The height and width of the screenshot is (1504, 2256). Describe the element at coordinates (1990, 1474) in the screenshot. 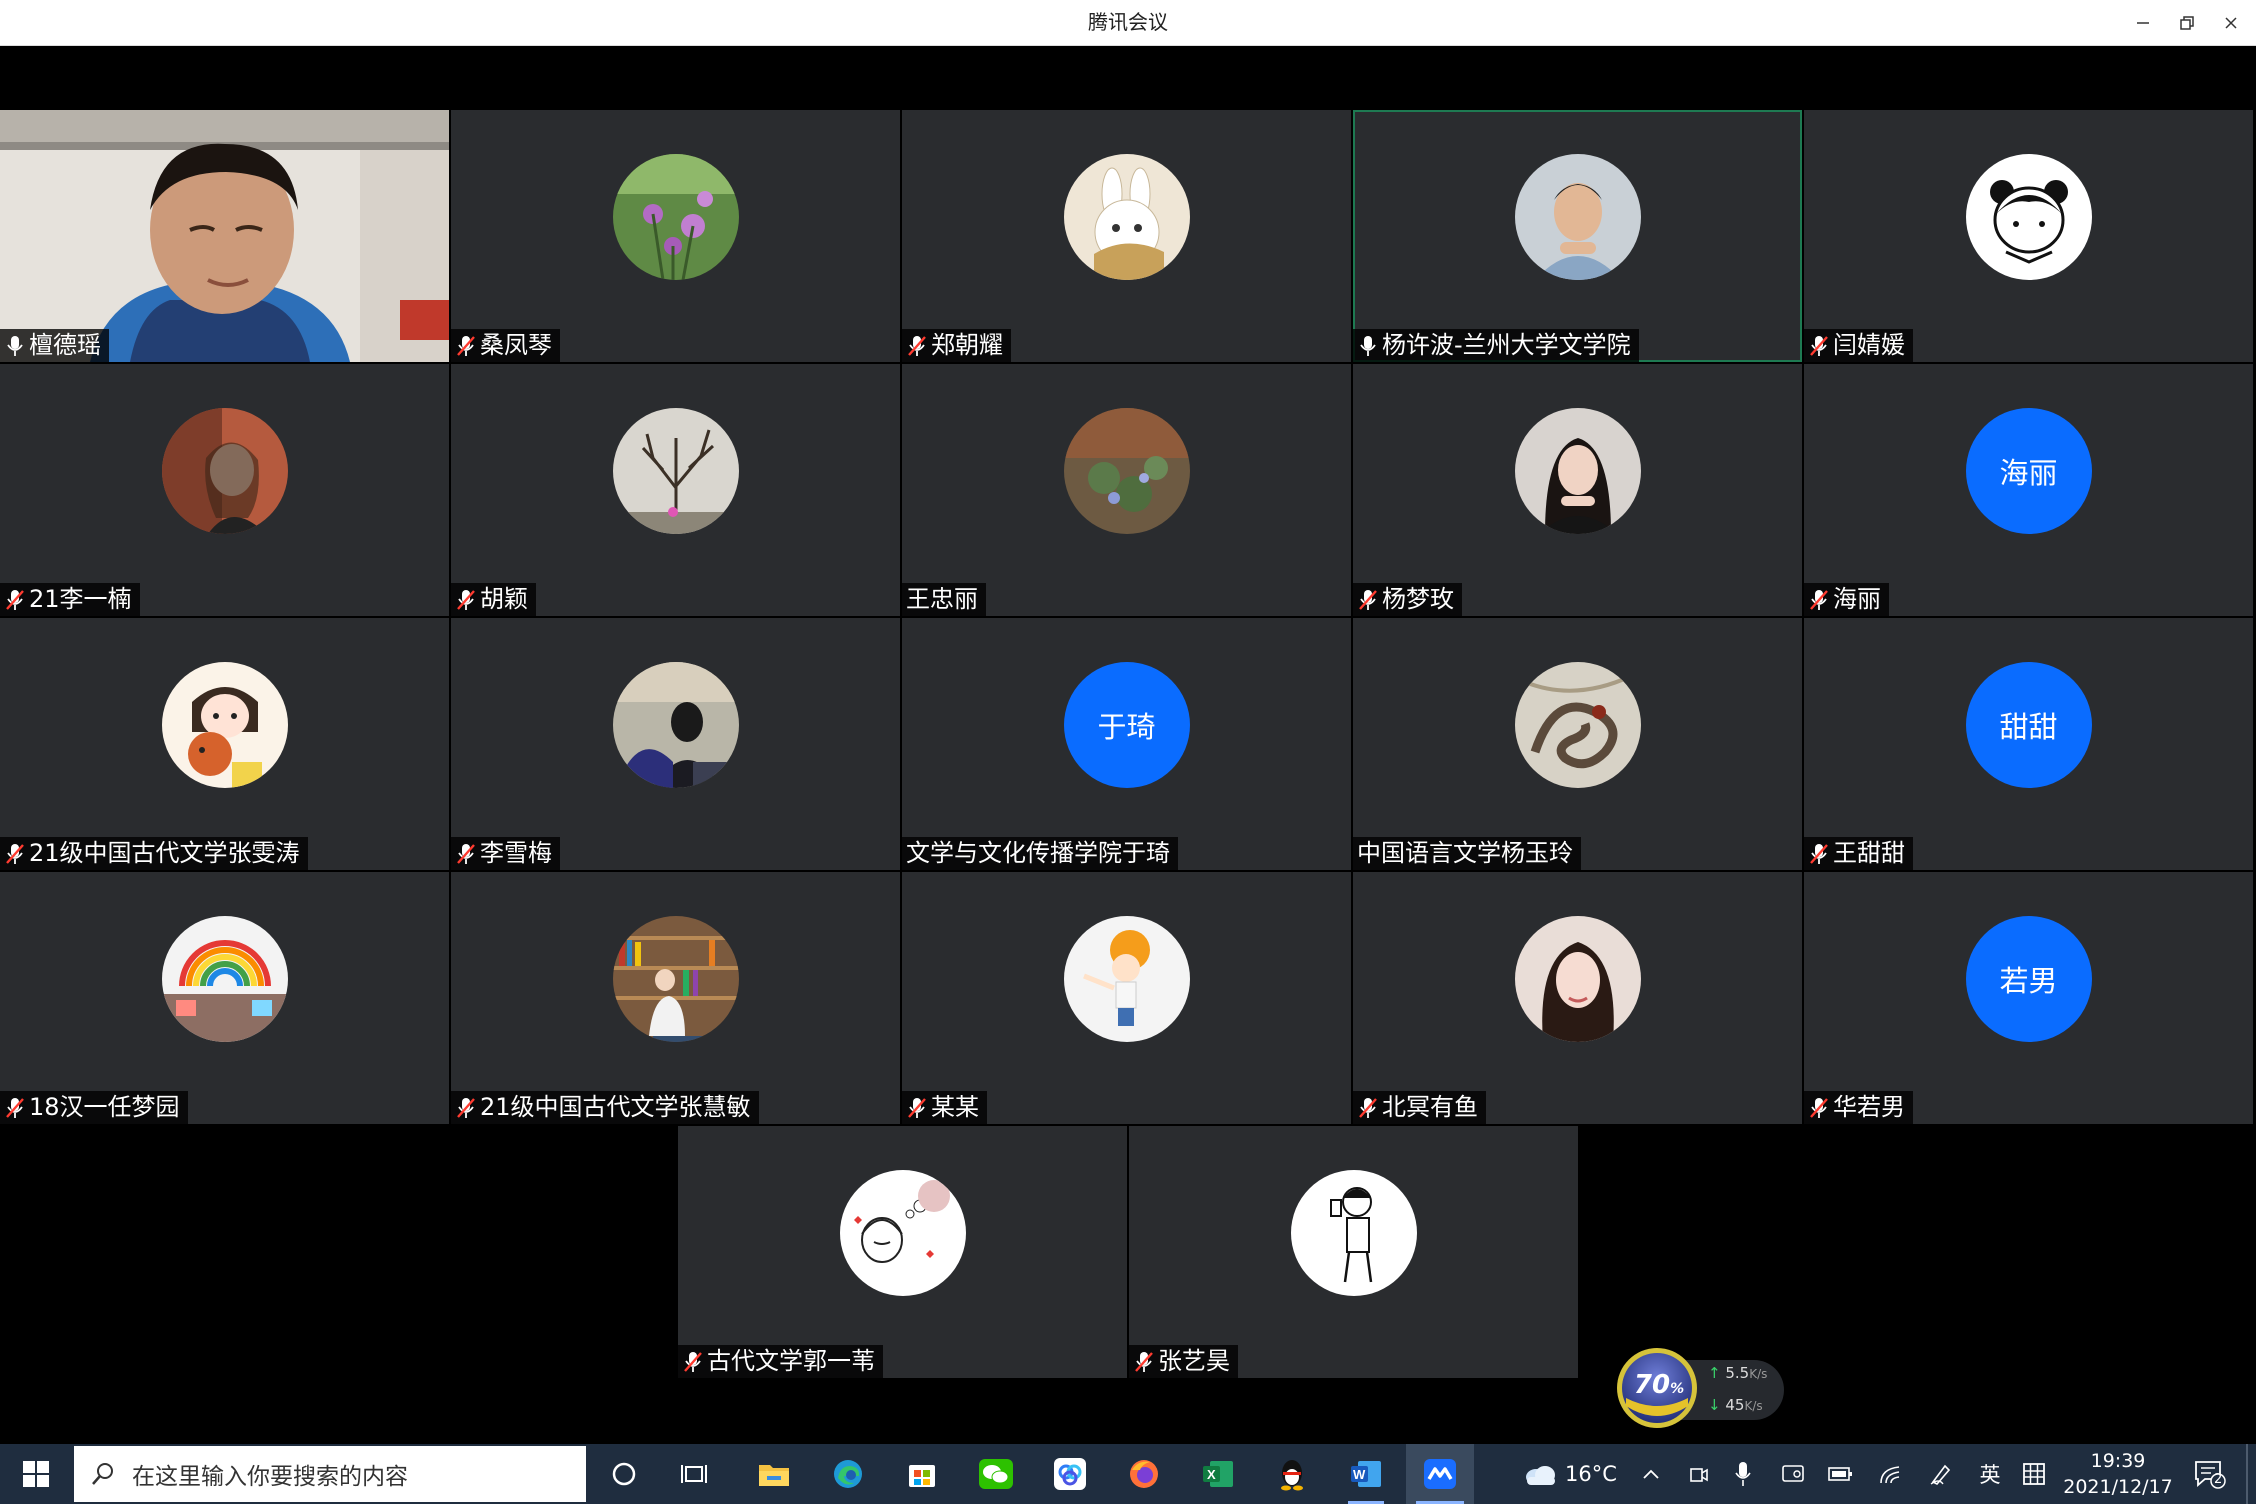

I see `ime-language-button: 英` at that location.